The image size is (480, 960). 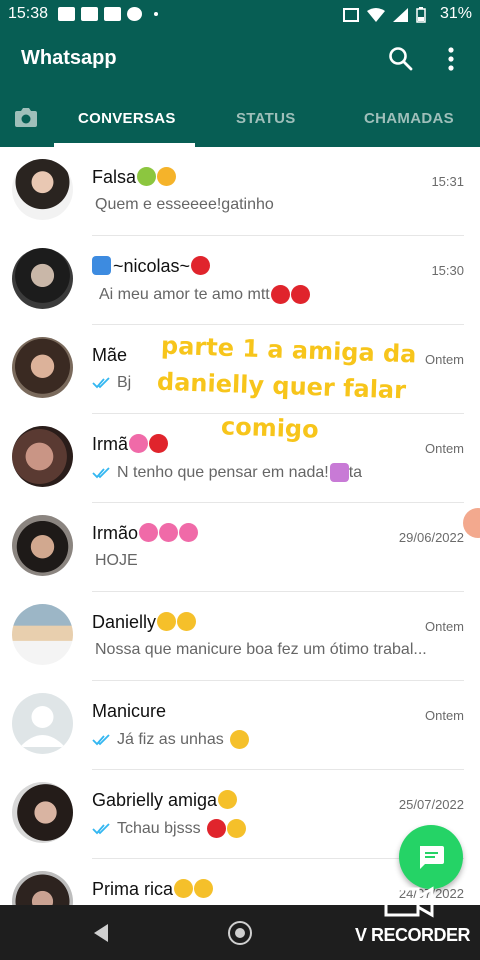 I want to click on chat-name: Danielly, so click(x=144, y=622).